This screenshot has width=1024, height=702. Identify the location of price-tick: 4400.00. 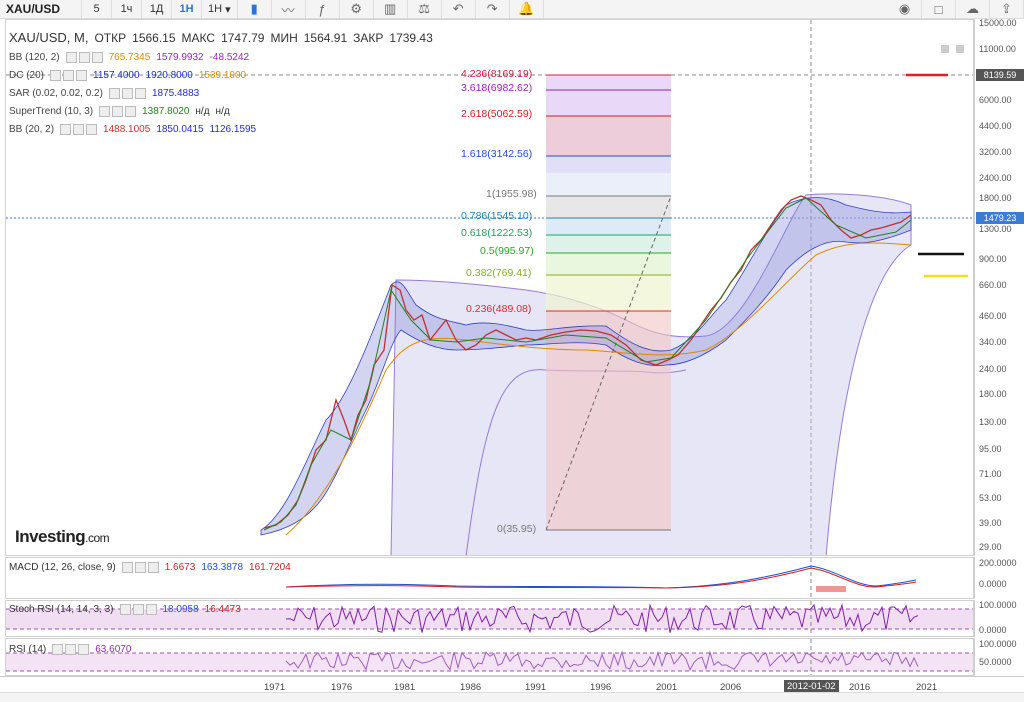
(995, 126).